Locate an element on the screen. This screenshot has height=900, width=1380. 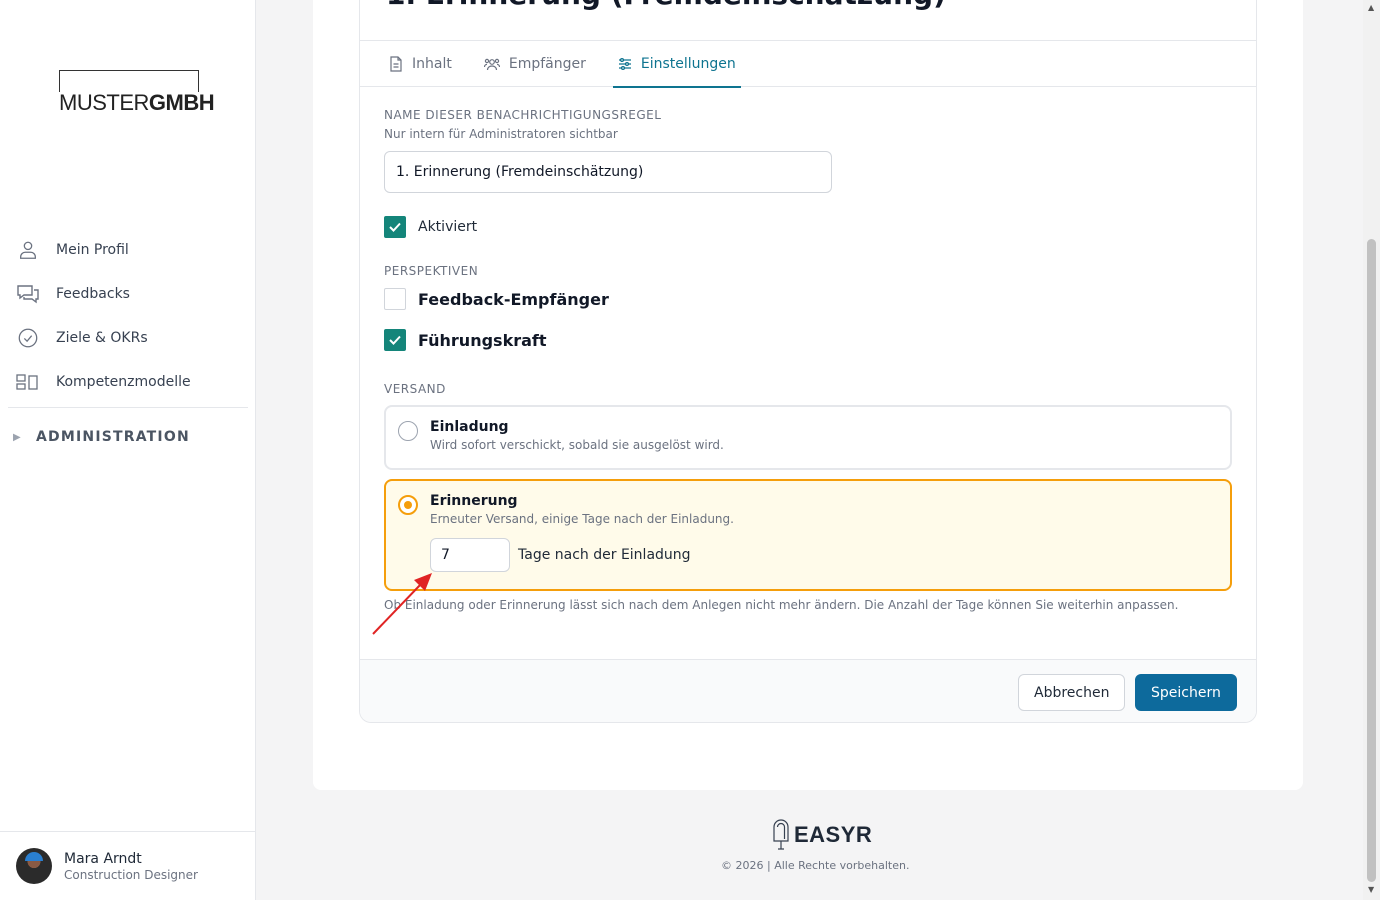
scrollbar: ▲ ▼ is located at coordinates (1371, 450).